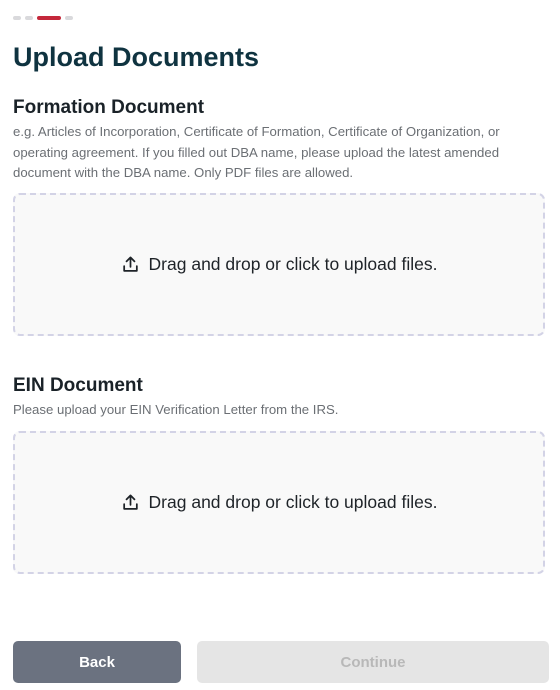 This screenshot has height=690, width=560. I want to click on progress-stepper, so click(43, 18).